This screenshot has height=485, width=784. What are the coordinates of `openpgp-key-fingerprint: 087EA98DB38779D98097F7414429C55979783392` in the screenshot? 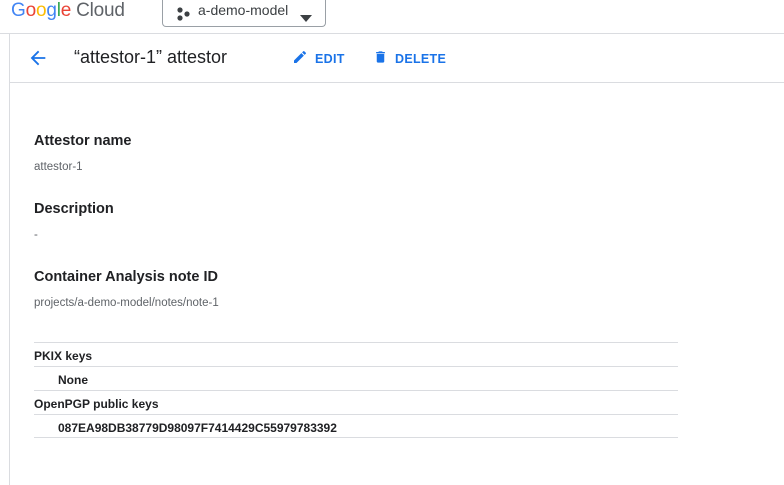 It's located at (197, 428).